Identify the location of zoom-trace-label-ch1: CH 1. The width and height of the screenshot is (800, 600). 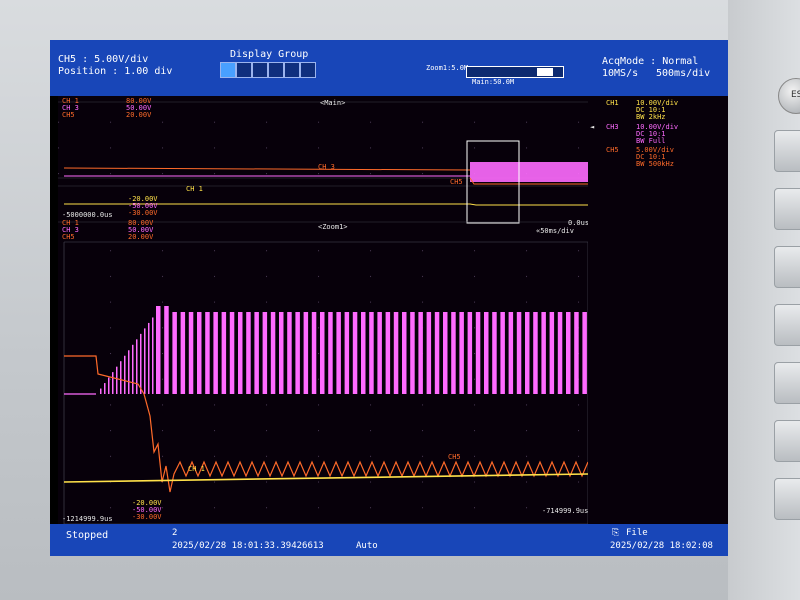
(196, 469).